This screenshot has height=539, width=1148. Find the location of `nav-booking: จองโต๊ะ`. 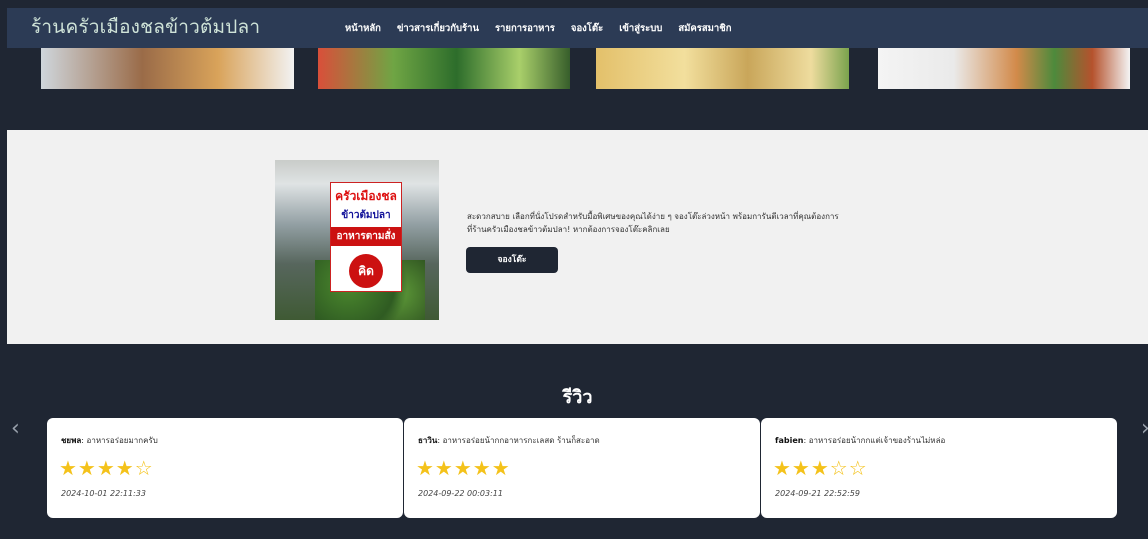

nav-booking: จองโต๊ะ is located at coordinates (587, 28).